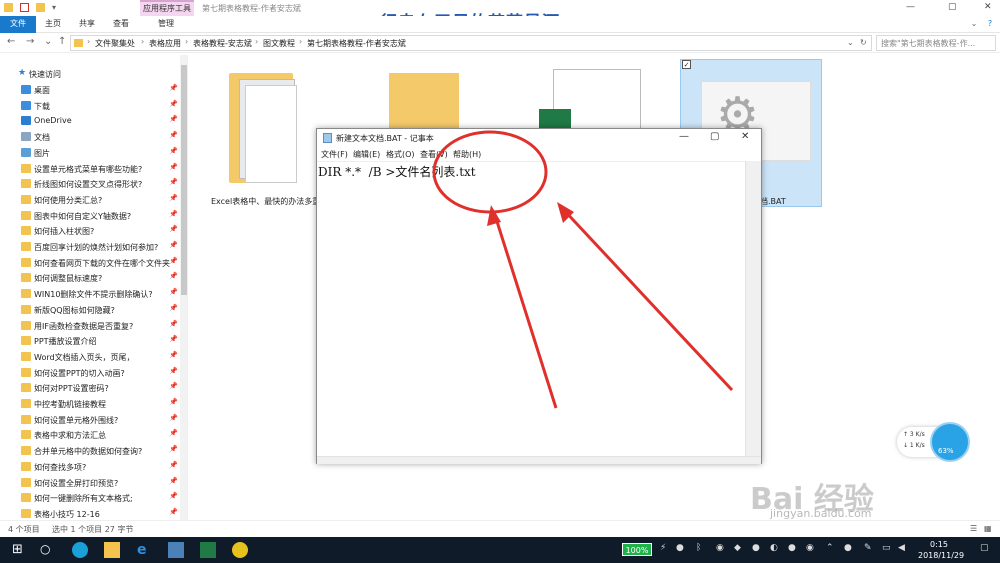  Describe the element at coordinates (366, 154) in the screenshot. I see `menu-edit: 编辑(E)` at that location.